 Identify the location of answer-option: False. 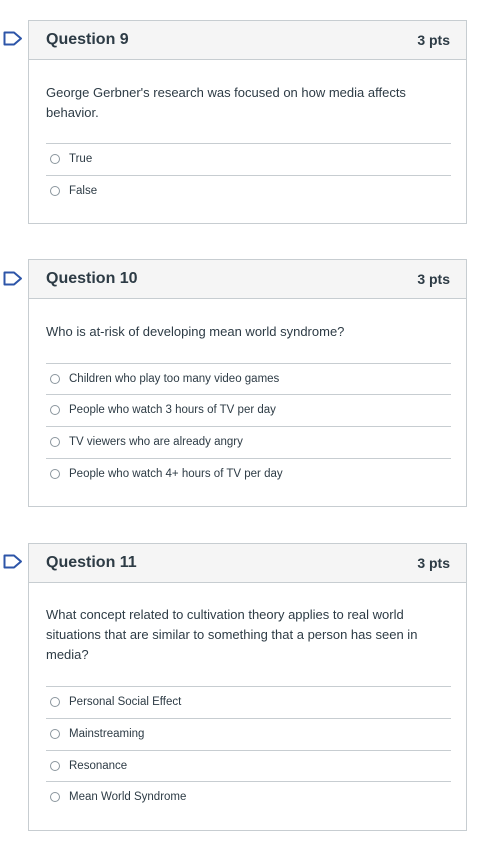
(248, 190).